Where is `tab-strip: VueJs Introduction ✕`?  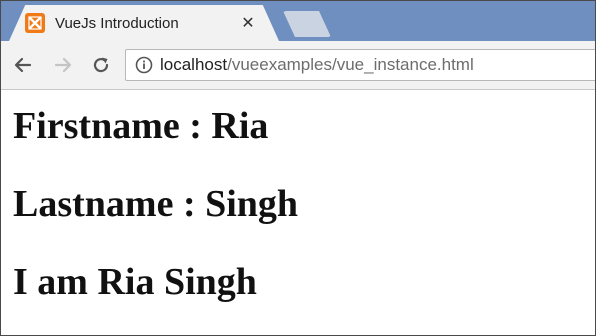 tab-strip: VueJs Introduction ✕ is located at coordinates (298, 21).